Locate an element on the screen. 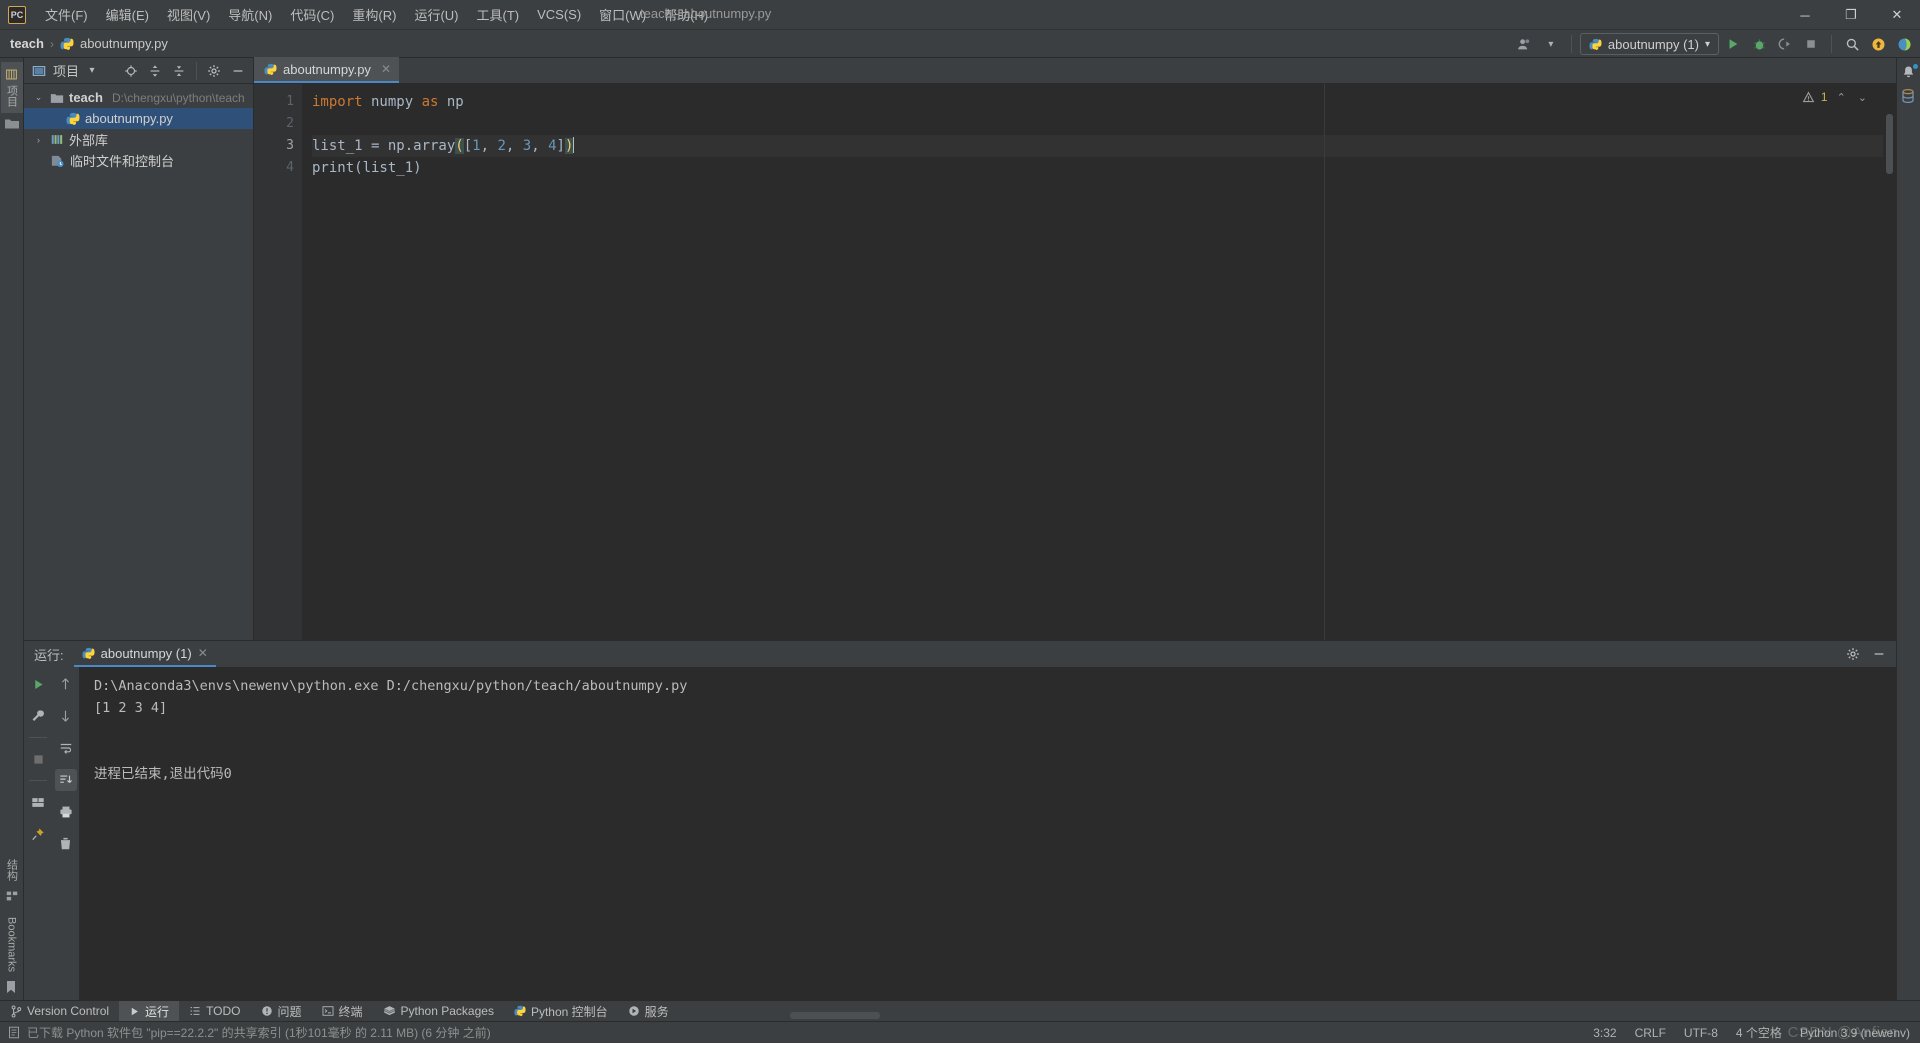 The height and width of the screenshot is (1043, 1920). text-caret is located at coordinates (574, 145).